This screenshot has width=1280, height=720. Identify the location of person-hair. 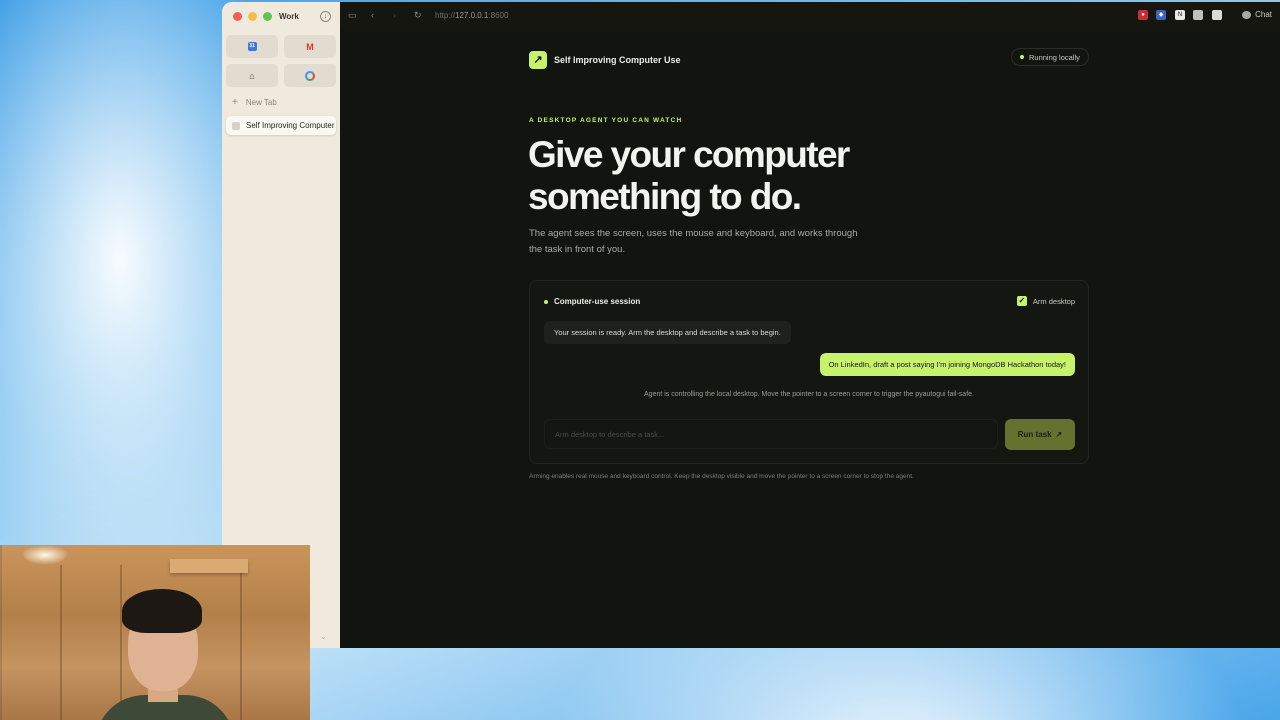
(162, 611).